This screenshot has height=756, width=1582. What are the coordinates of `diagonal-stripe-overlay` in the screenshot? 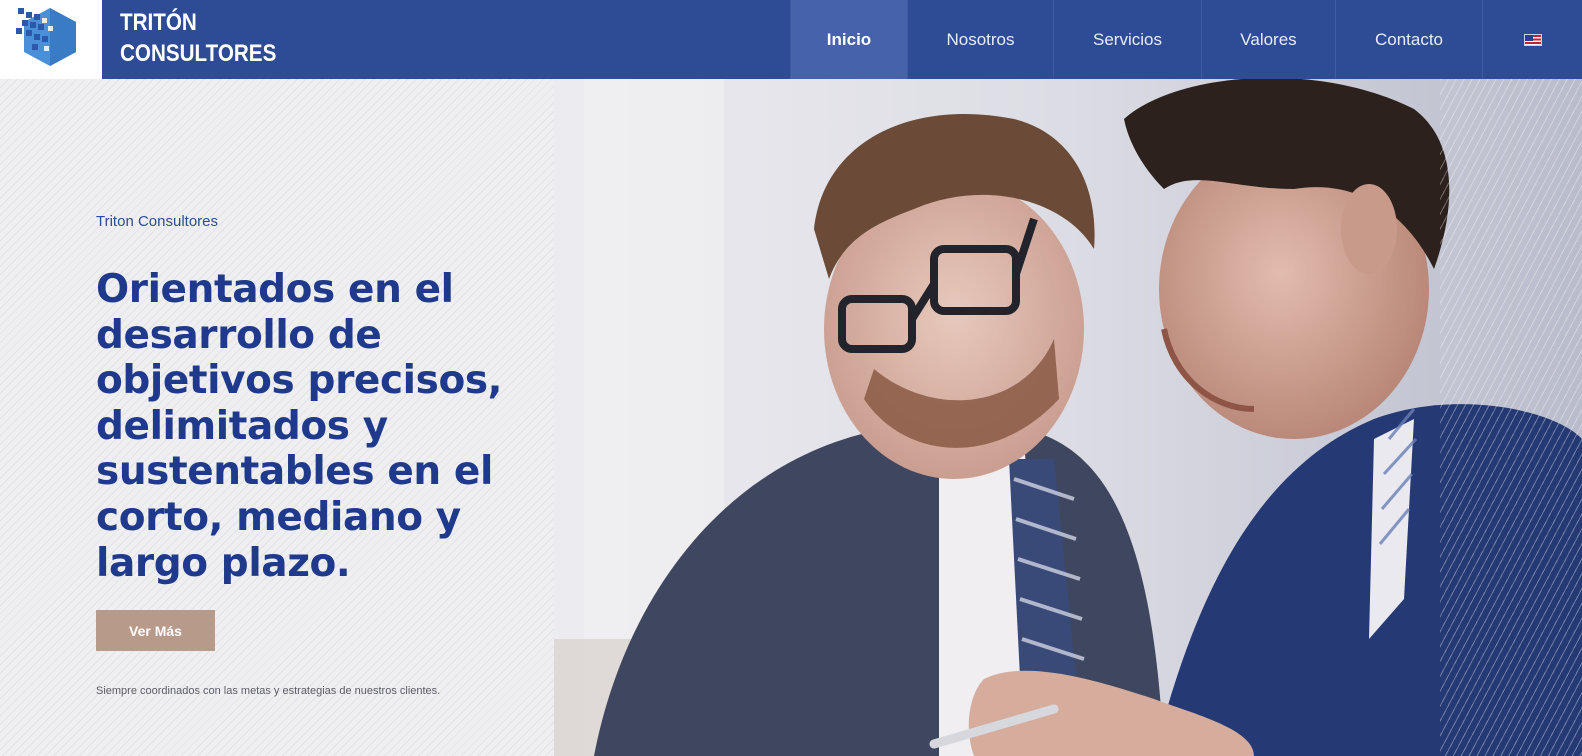 It's located at (1511, 417).